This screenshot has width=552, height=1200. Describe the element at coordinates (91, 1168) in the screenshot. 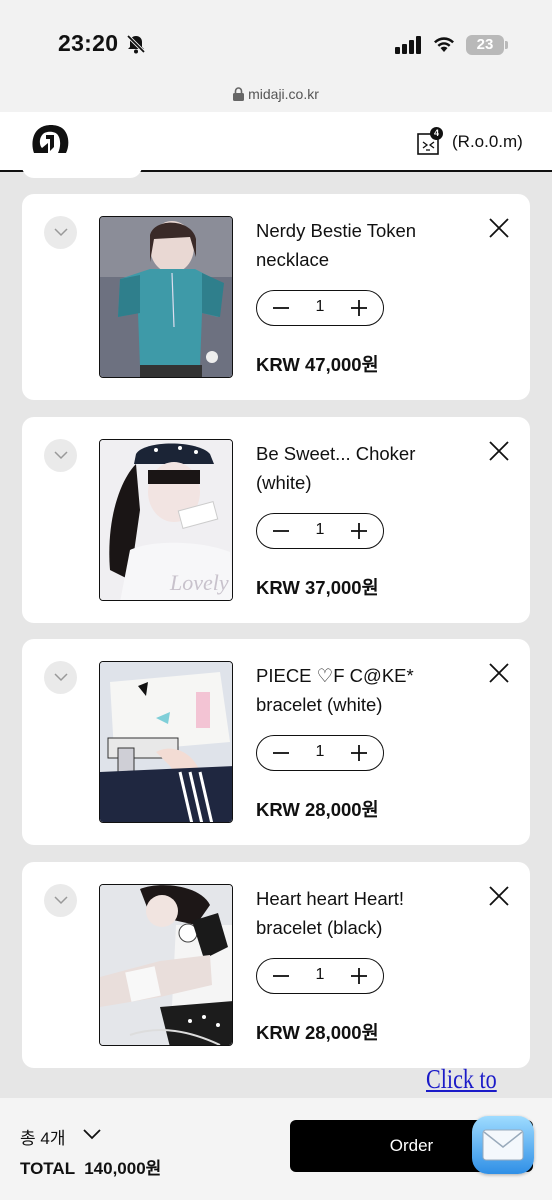

I see `total-price: TOTAL 140,000원` at that location.